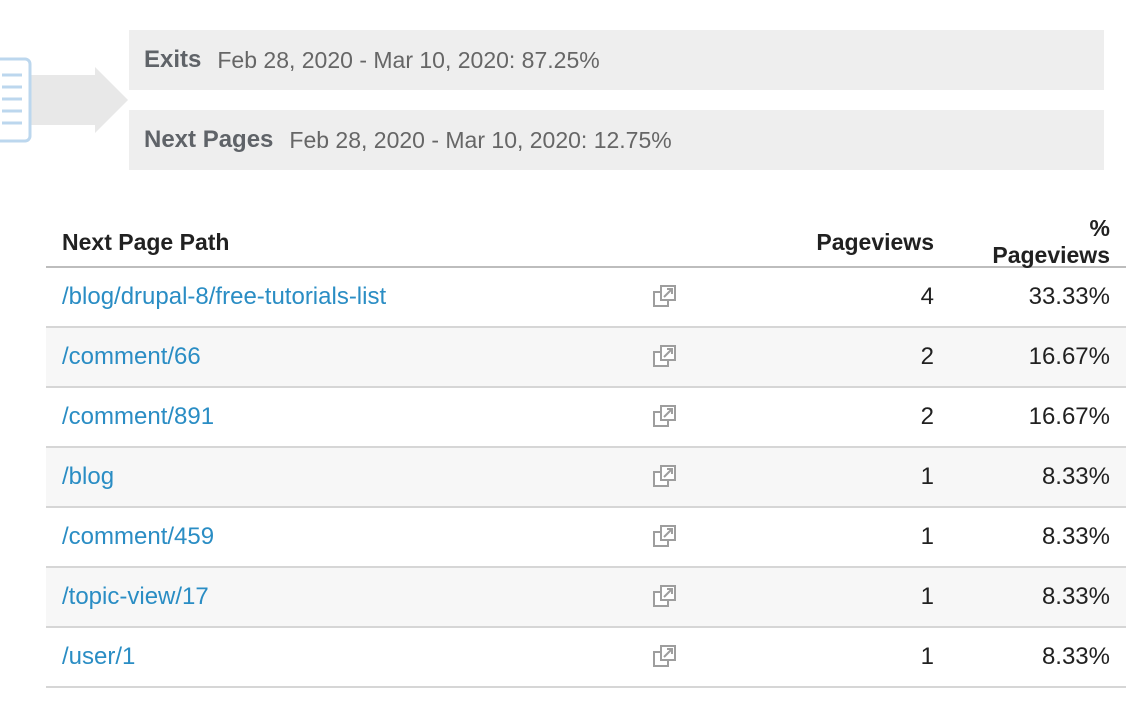 Image resolution: width=1144 pixels, height=702 pixels. I want to click on table-row: /comment/891 2 16.67%, so click(586, 418).